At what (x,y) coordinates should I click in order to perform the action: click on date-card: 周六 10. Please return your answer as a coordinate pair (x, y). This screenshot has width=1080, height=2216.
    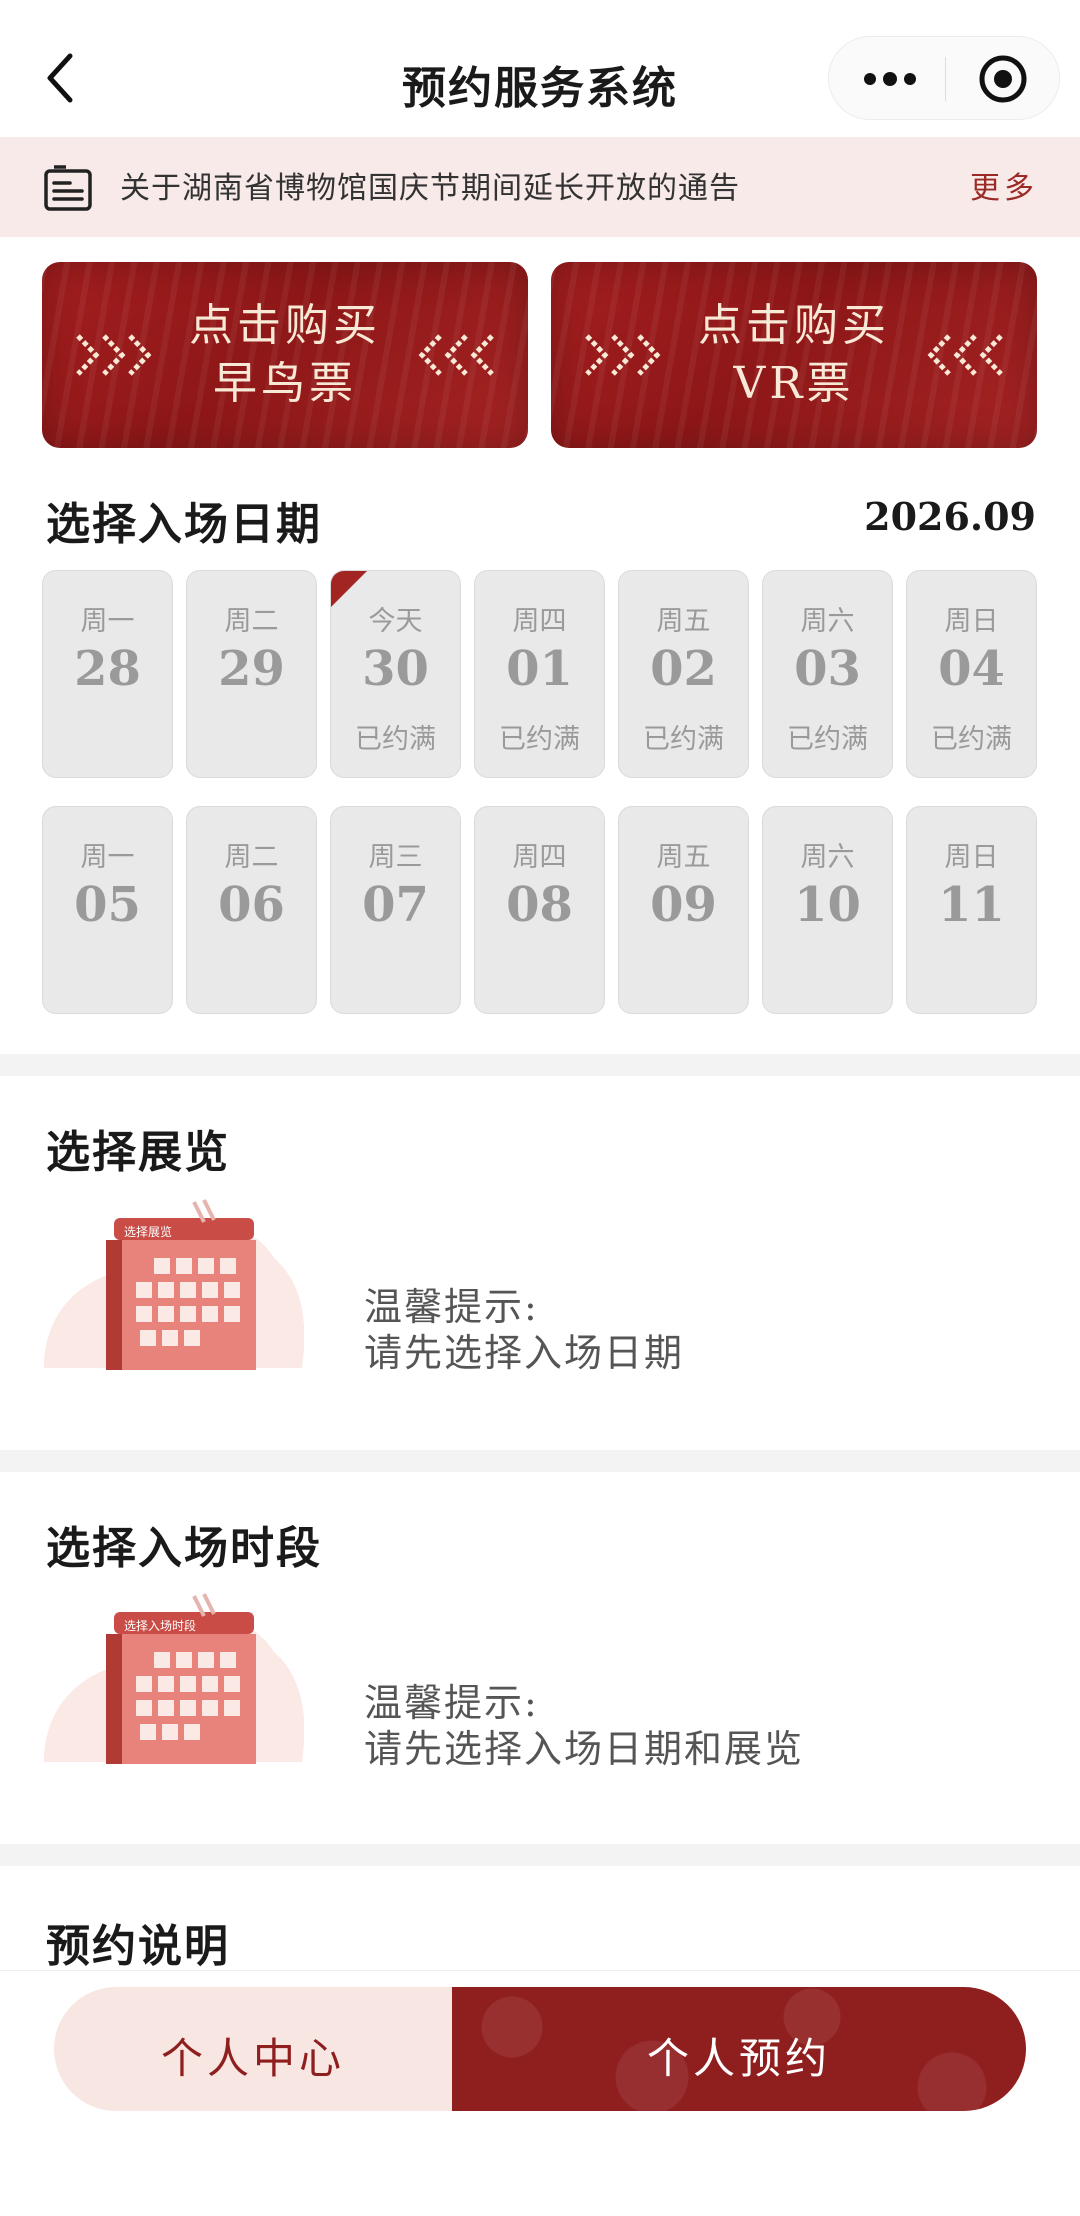
    Looking at the image, I should click on (827, 910).